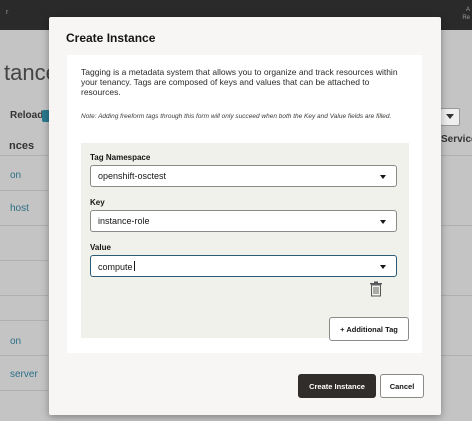 The width and height of the screenshot is (472, 421). What do you see at coordinates (243, 266) in the screenshot?
I see `value-input: compute` at bounding box center [243, 266].